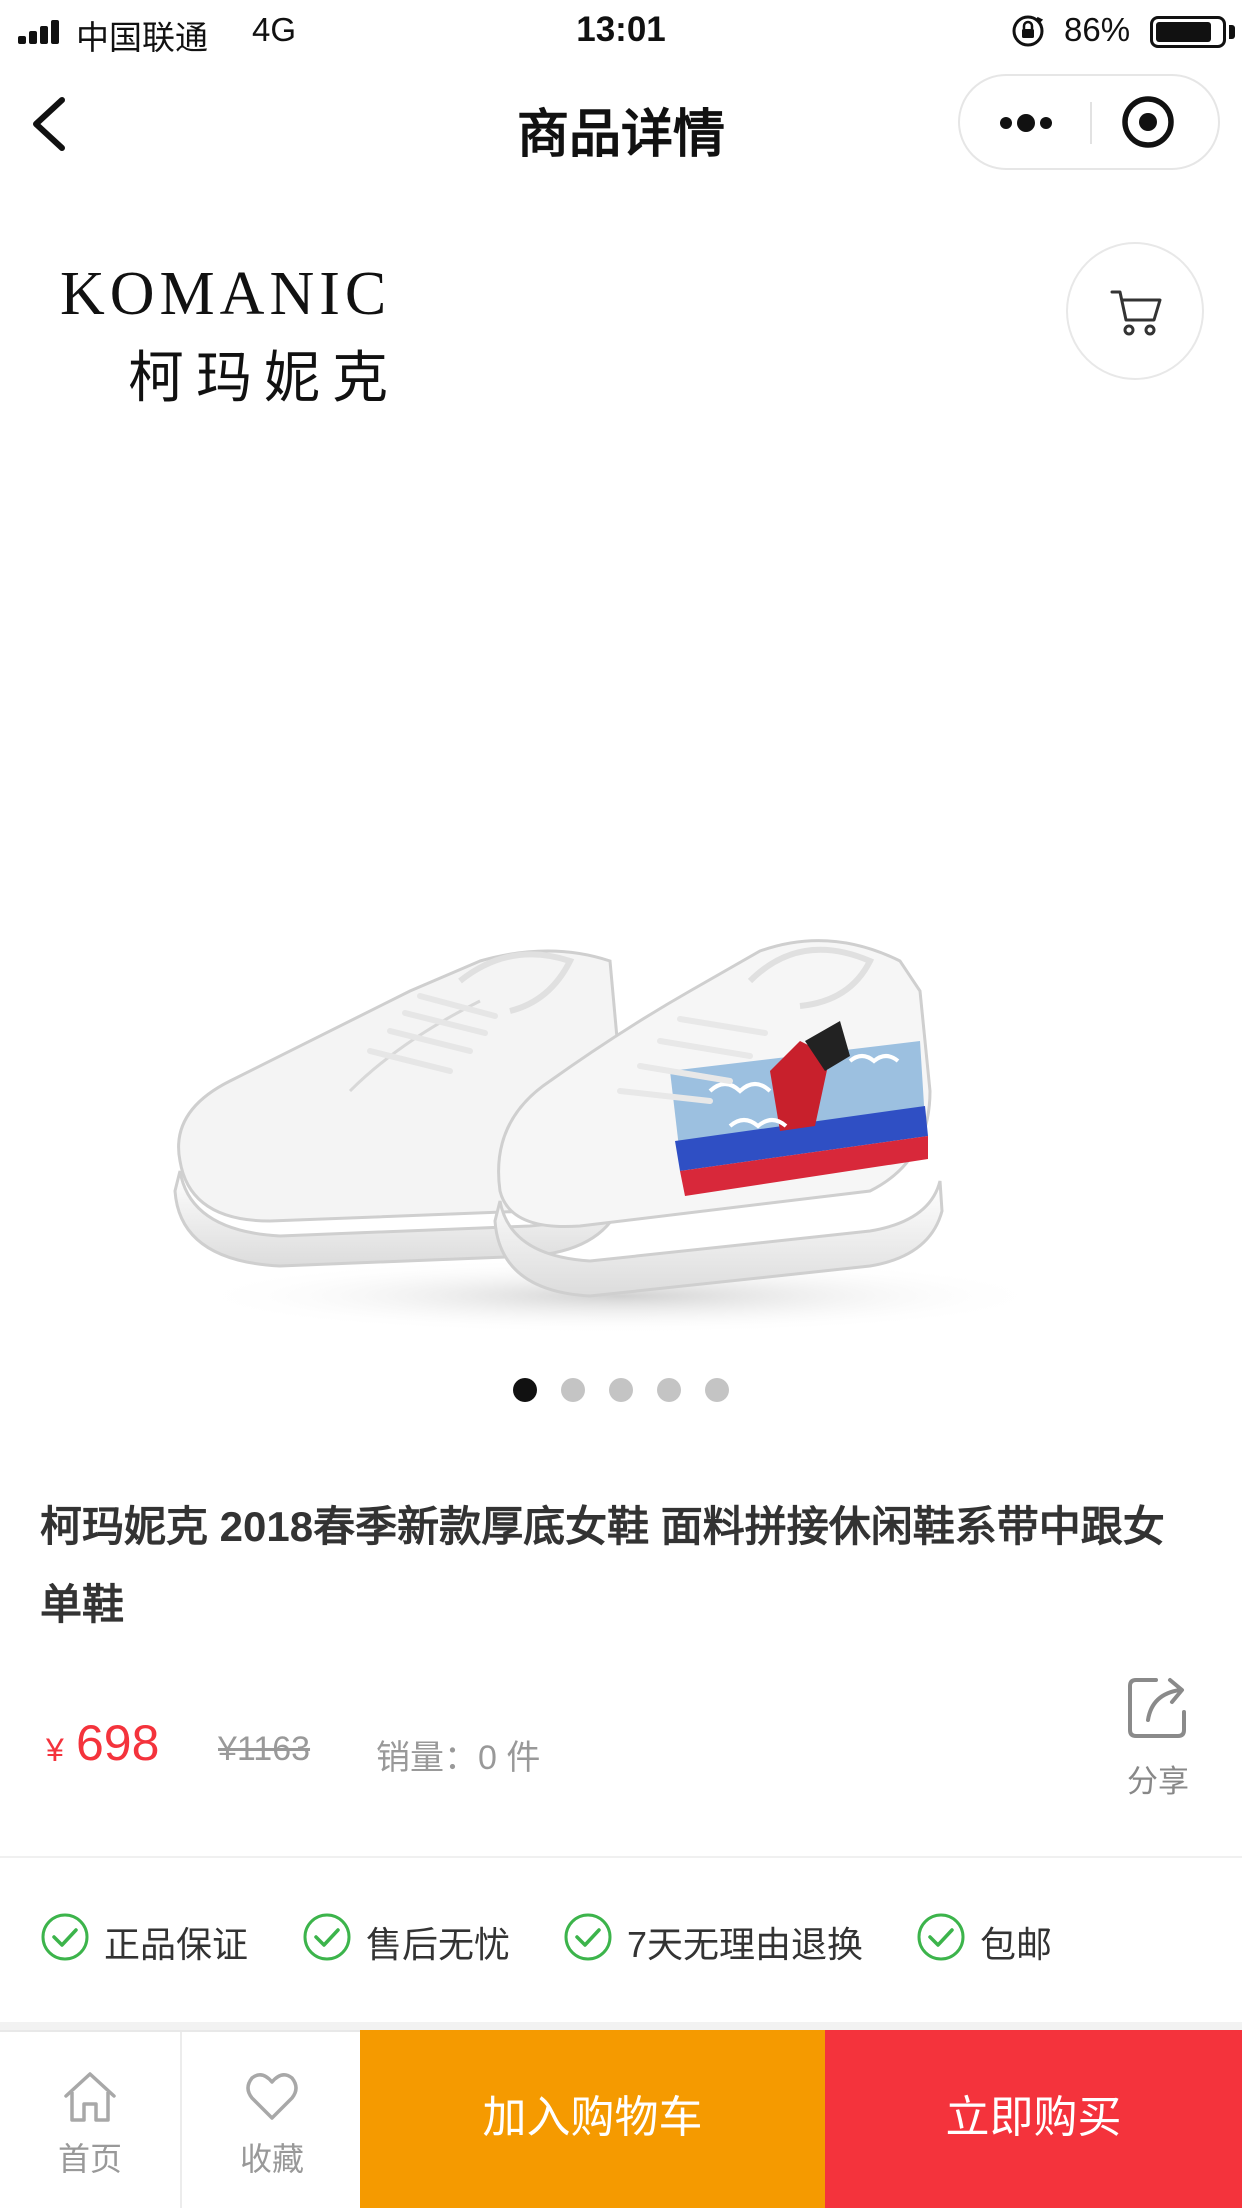 The width and height of the screenshot is (1242, 2208). Describe the element at coordinates (1148, 122) in the screenshot. I see `target-circle-icon` at that location.